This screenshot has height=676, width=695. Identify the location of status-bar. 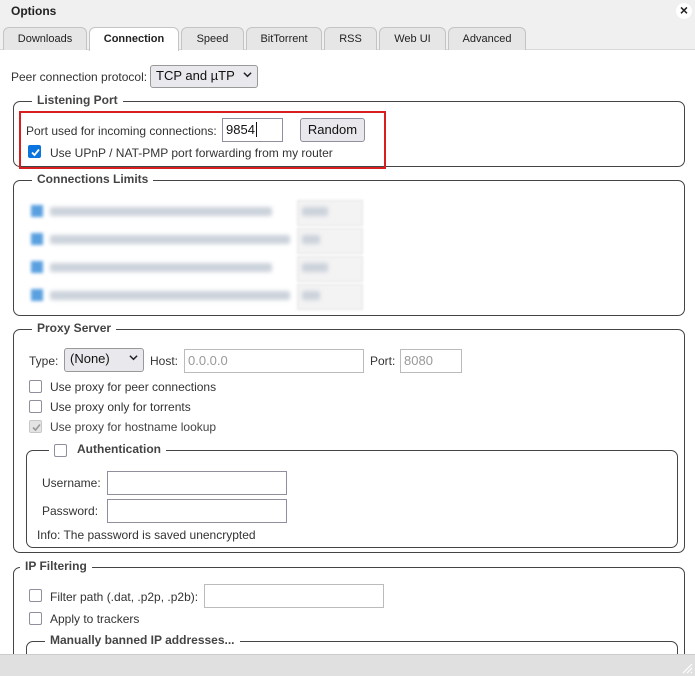
(347, 665).